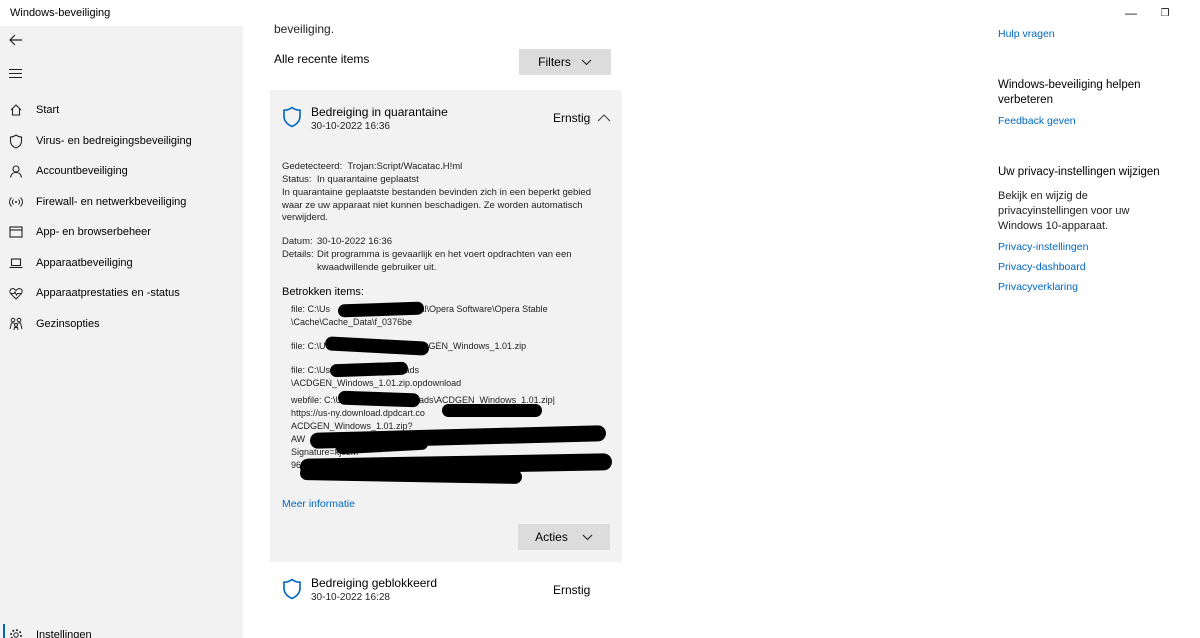  I want to click on status-row: Status: In quarantaine geplaatst, so click(444, 180).